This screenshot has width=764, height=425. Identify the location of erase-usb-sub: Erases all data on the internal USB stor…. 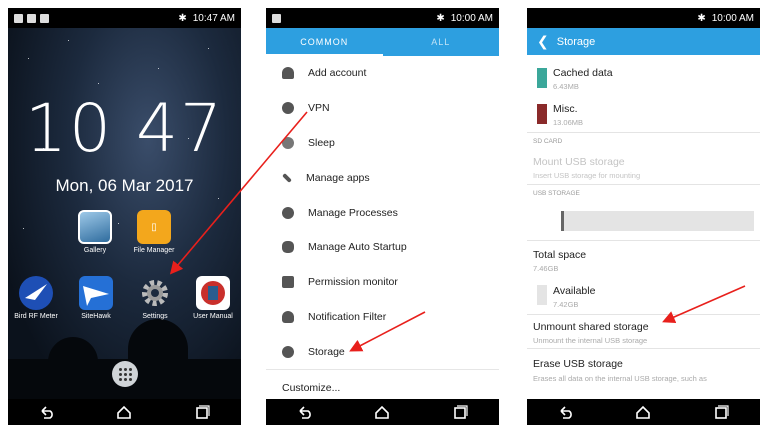
(620, 378).